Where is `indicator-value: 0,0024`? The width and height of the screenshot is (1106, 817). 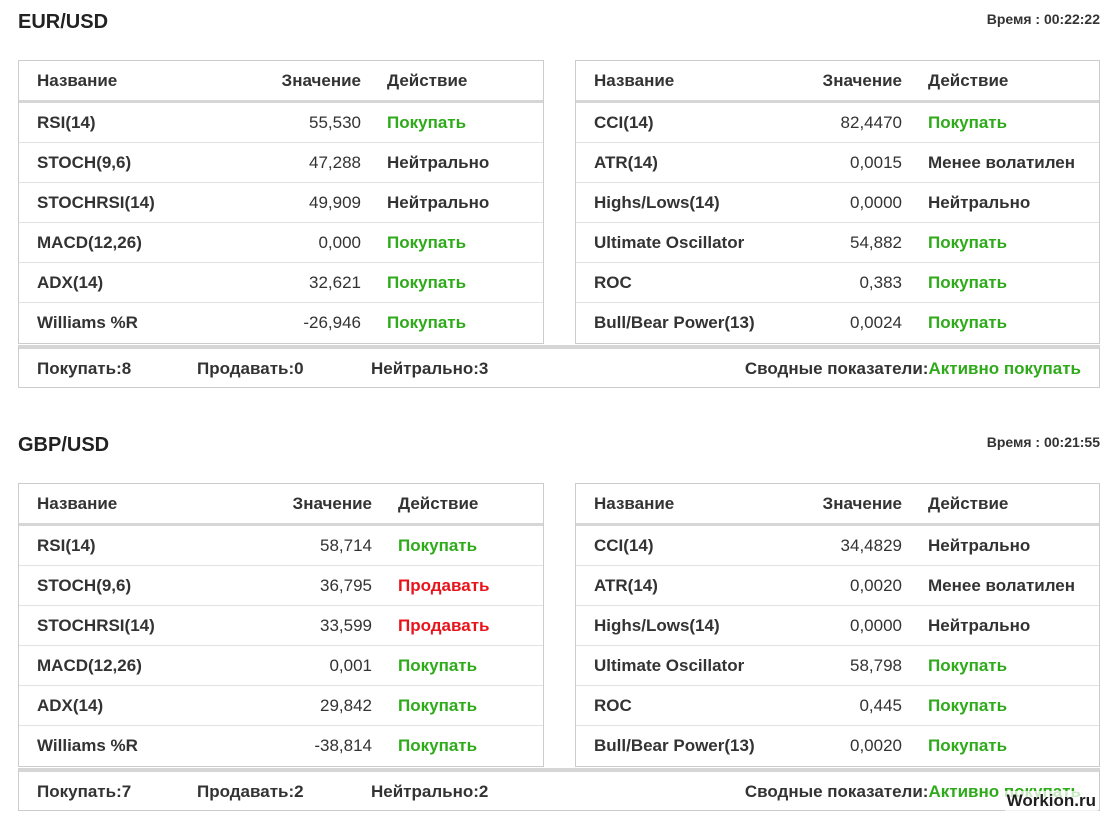
indicator-value: 0,0024 is located at coordinates (876, 322).